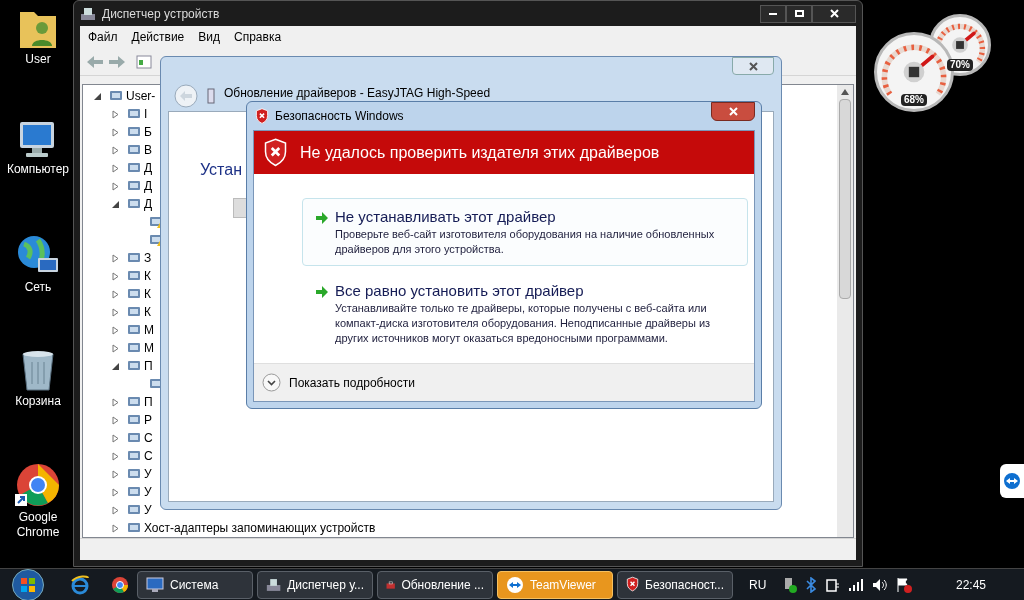  What do you see at coordinates (758, 584) in the screenshot?
I see `language-indicator: RU` at bounding box center [758, 584].